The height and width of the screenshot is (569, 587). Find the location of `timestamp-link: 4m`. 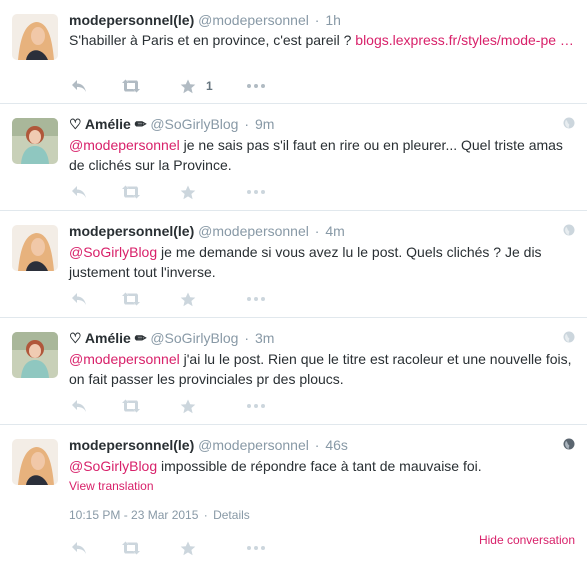

timestamp-link: 4m is located at coordinates (334, 231).